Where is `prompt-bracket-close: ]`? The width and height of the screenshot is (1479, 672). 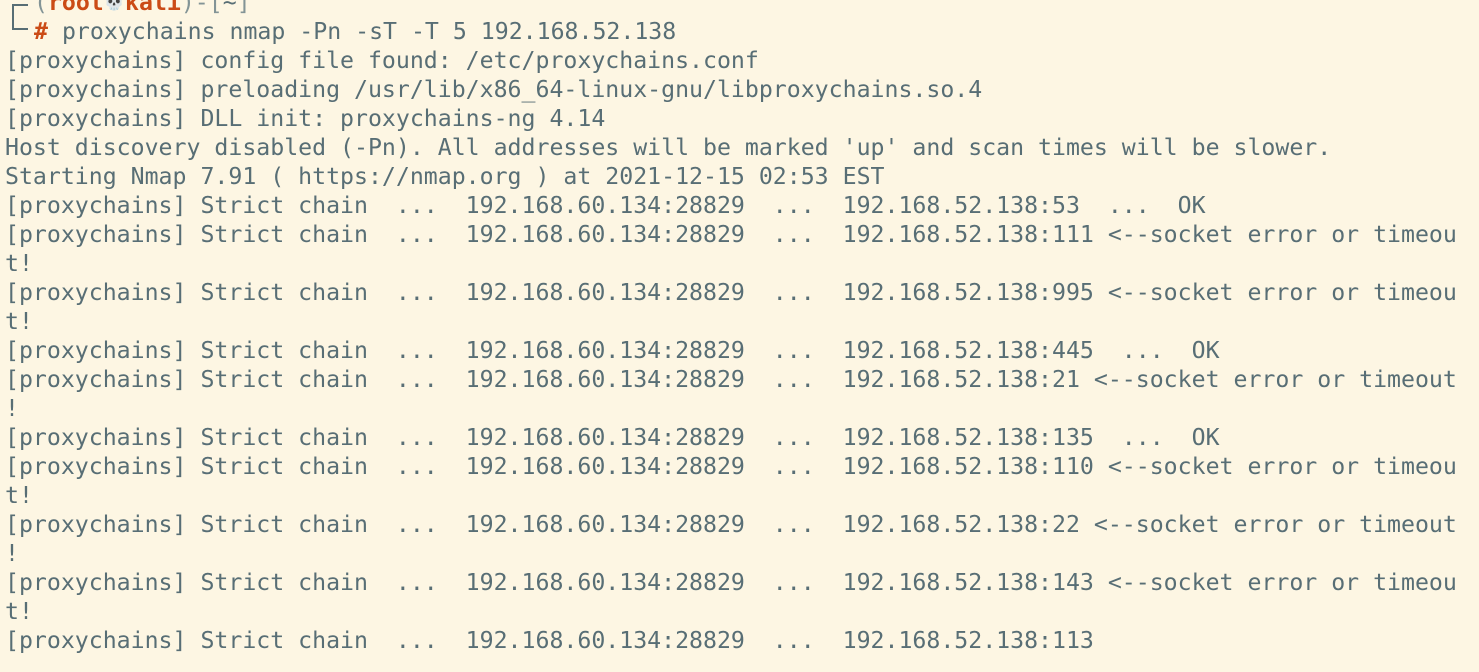 prompt-bracket-close: ] is located at coordinates (243, 8).